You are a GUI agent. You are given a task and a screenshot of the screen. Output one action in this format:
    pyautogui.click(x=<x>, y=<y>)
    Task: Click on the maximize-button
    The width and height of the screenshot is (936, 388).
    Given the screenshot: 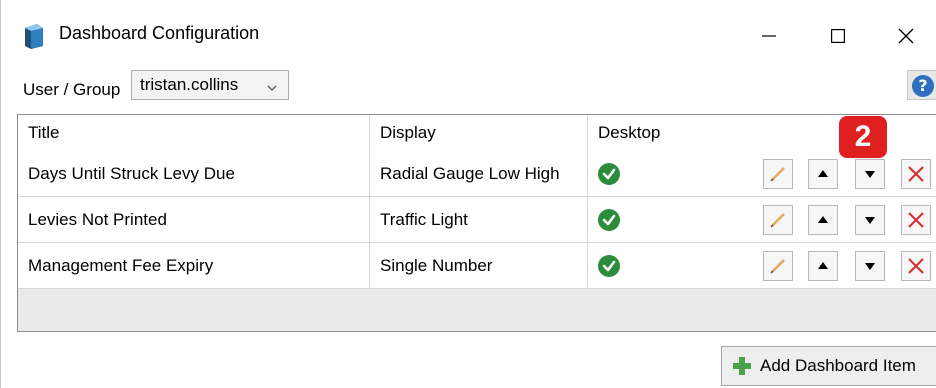 What is the action you would take?
    pyautogui.click(x=838, y=36)
    